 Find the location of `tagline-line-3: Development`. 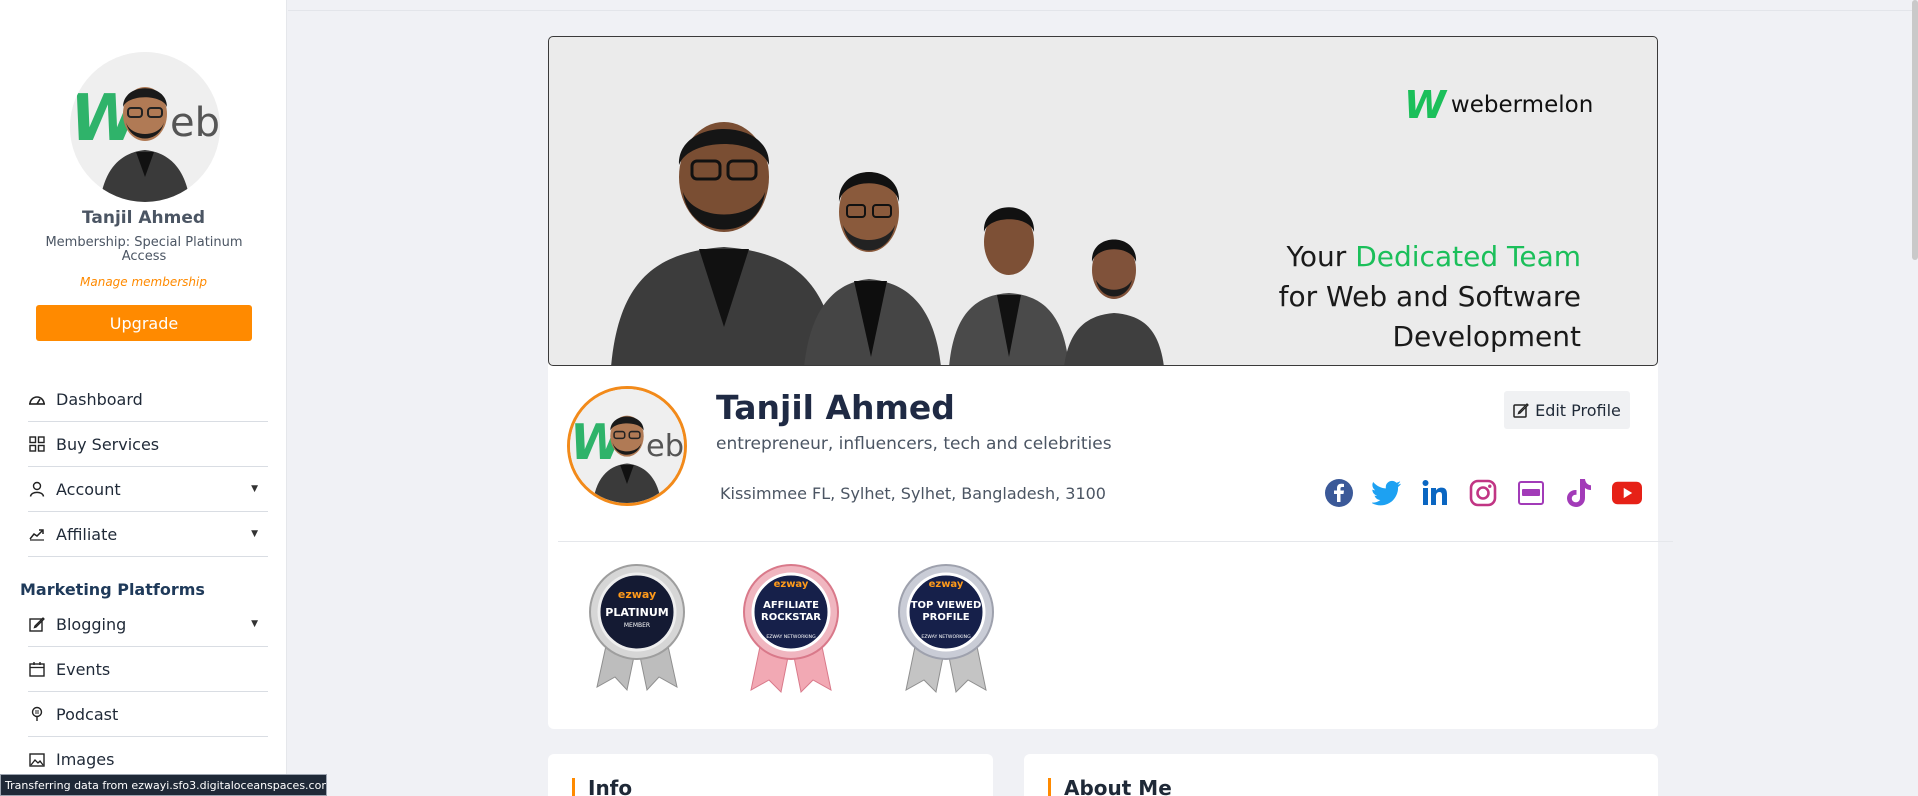

tagline-line-3: Development is located at coordinates (1487, 336).